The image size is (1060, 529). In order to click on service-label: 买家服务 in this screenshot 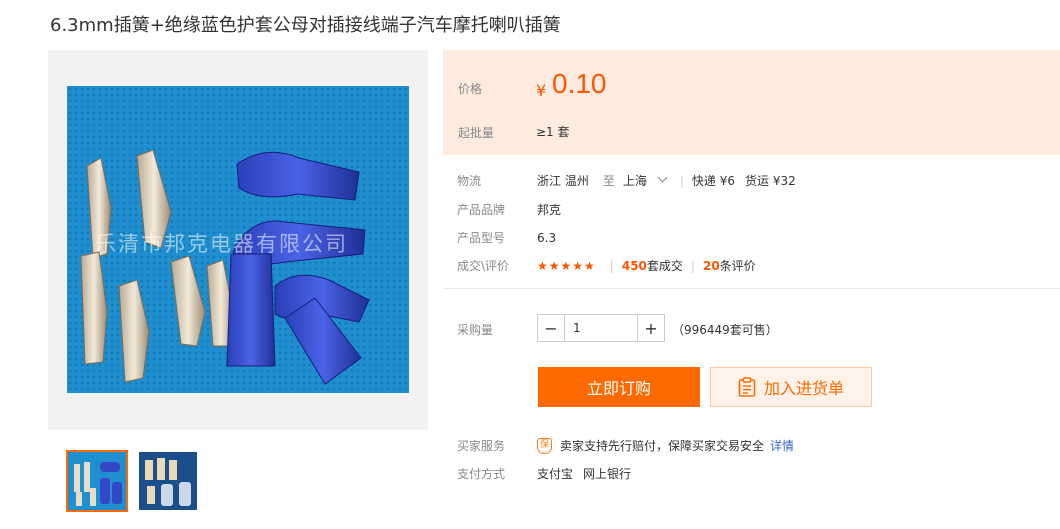, I will do `click(481, 446)`.